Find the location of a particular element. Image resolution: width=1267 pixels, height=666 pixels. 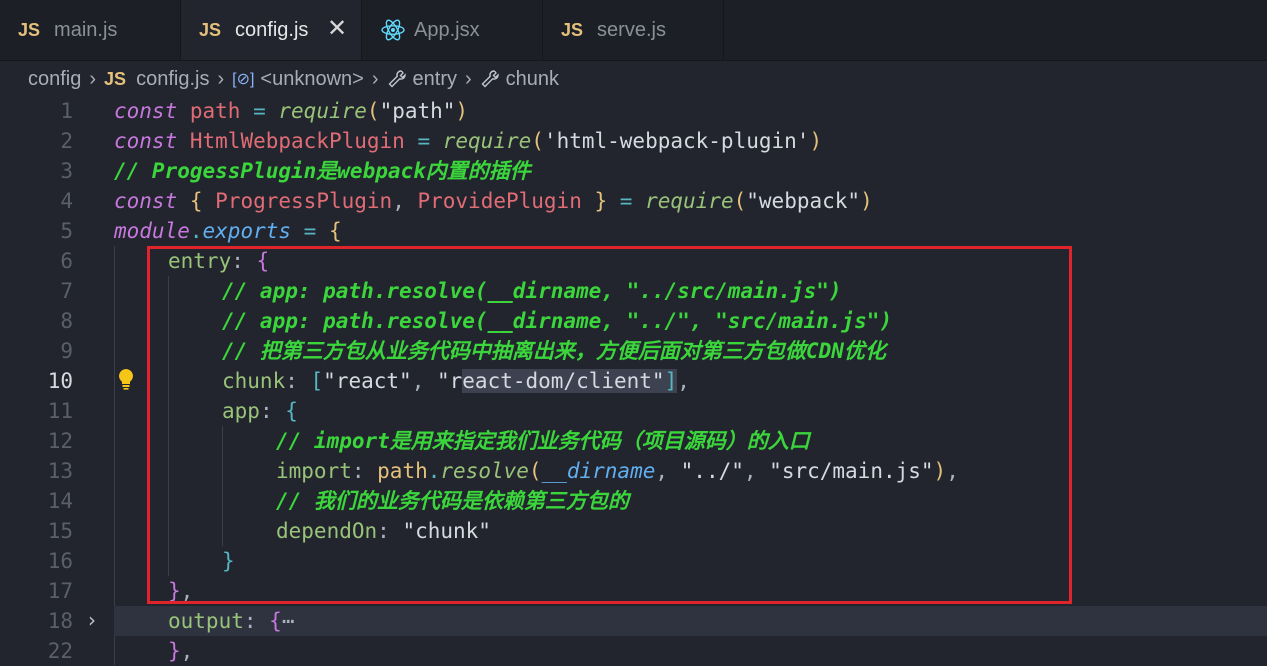

line-number: 17 is located at coordinates (60, 591).